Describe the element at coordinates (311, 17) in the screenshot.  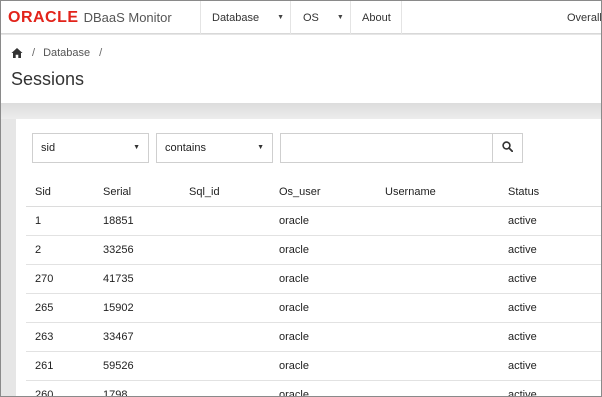
I see `nav-os-label: OS` at that location.